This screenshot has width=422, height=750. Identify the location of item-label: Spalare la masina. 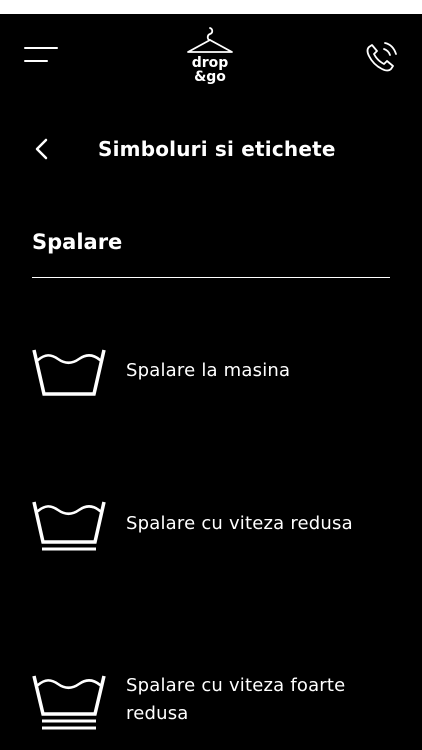
(208, 370).